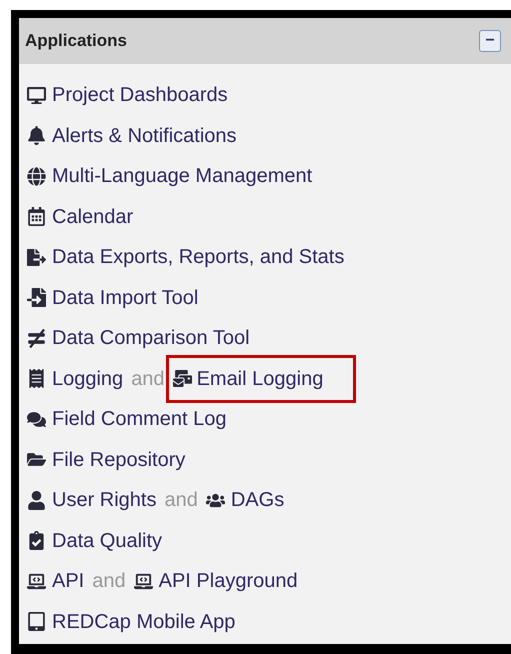  I want to click on monitor-icon, so click(36, 95).